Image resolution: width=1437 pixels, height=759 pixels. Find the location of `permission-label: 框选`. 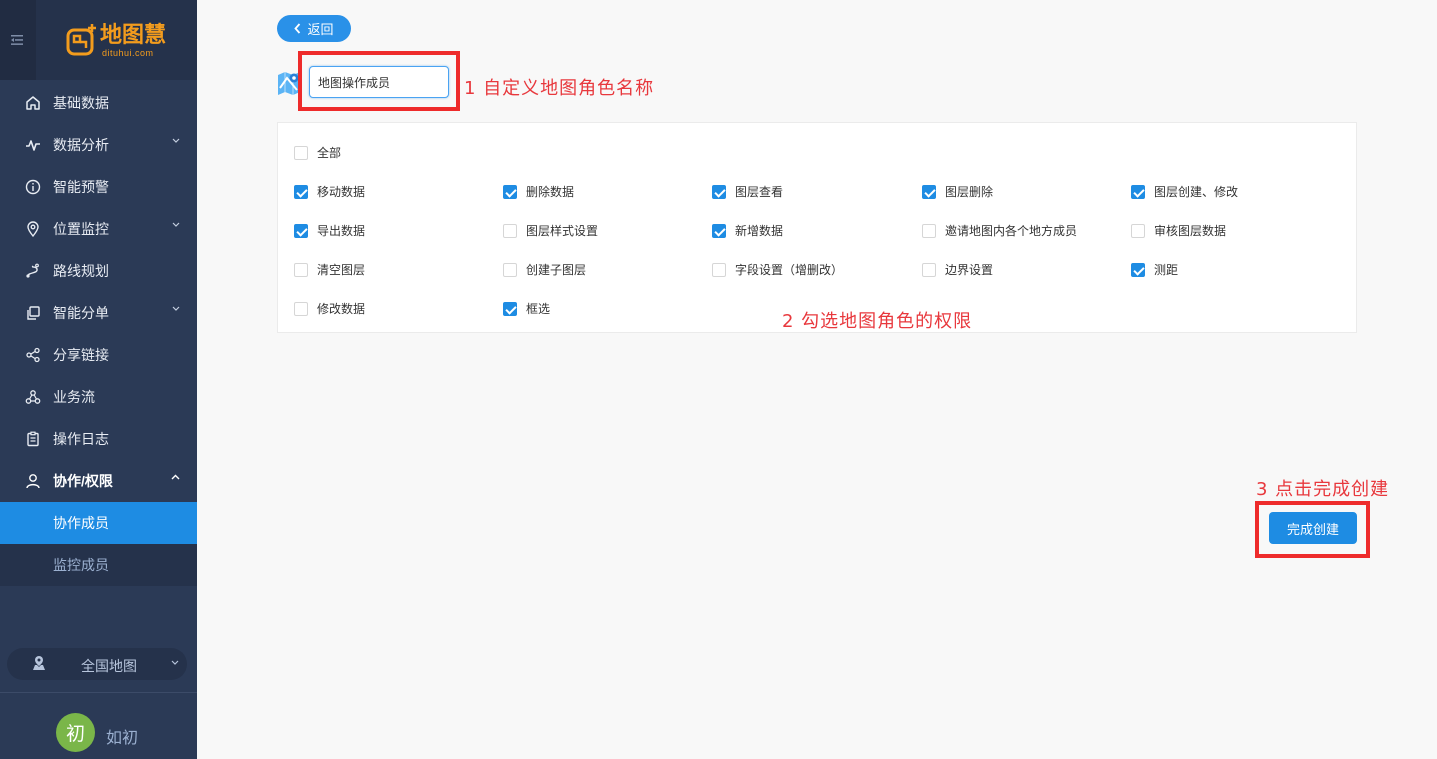

permission-label: 框选 is located at coordinates (538, 309).